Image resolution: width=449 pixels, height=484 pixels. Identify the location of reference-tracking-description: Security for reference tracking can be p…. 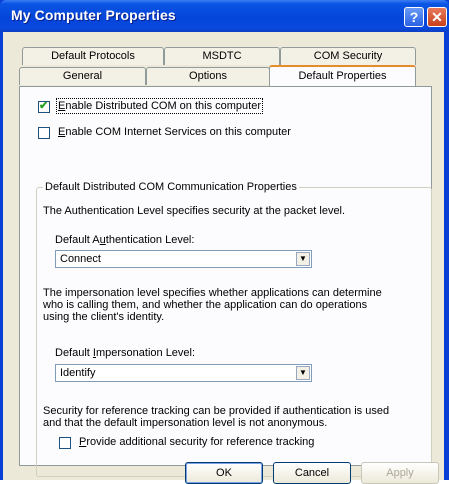
(216, 417).